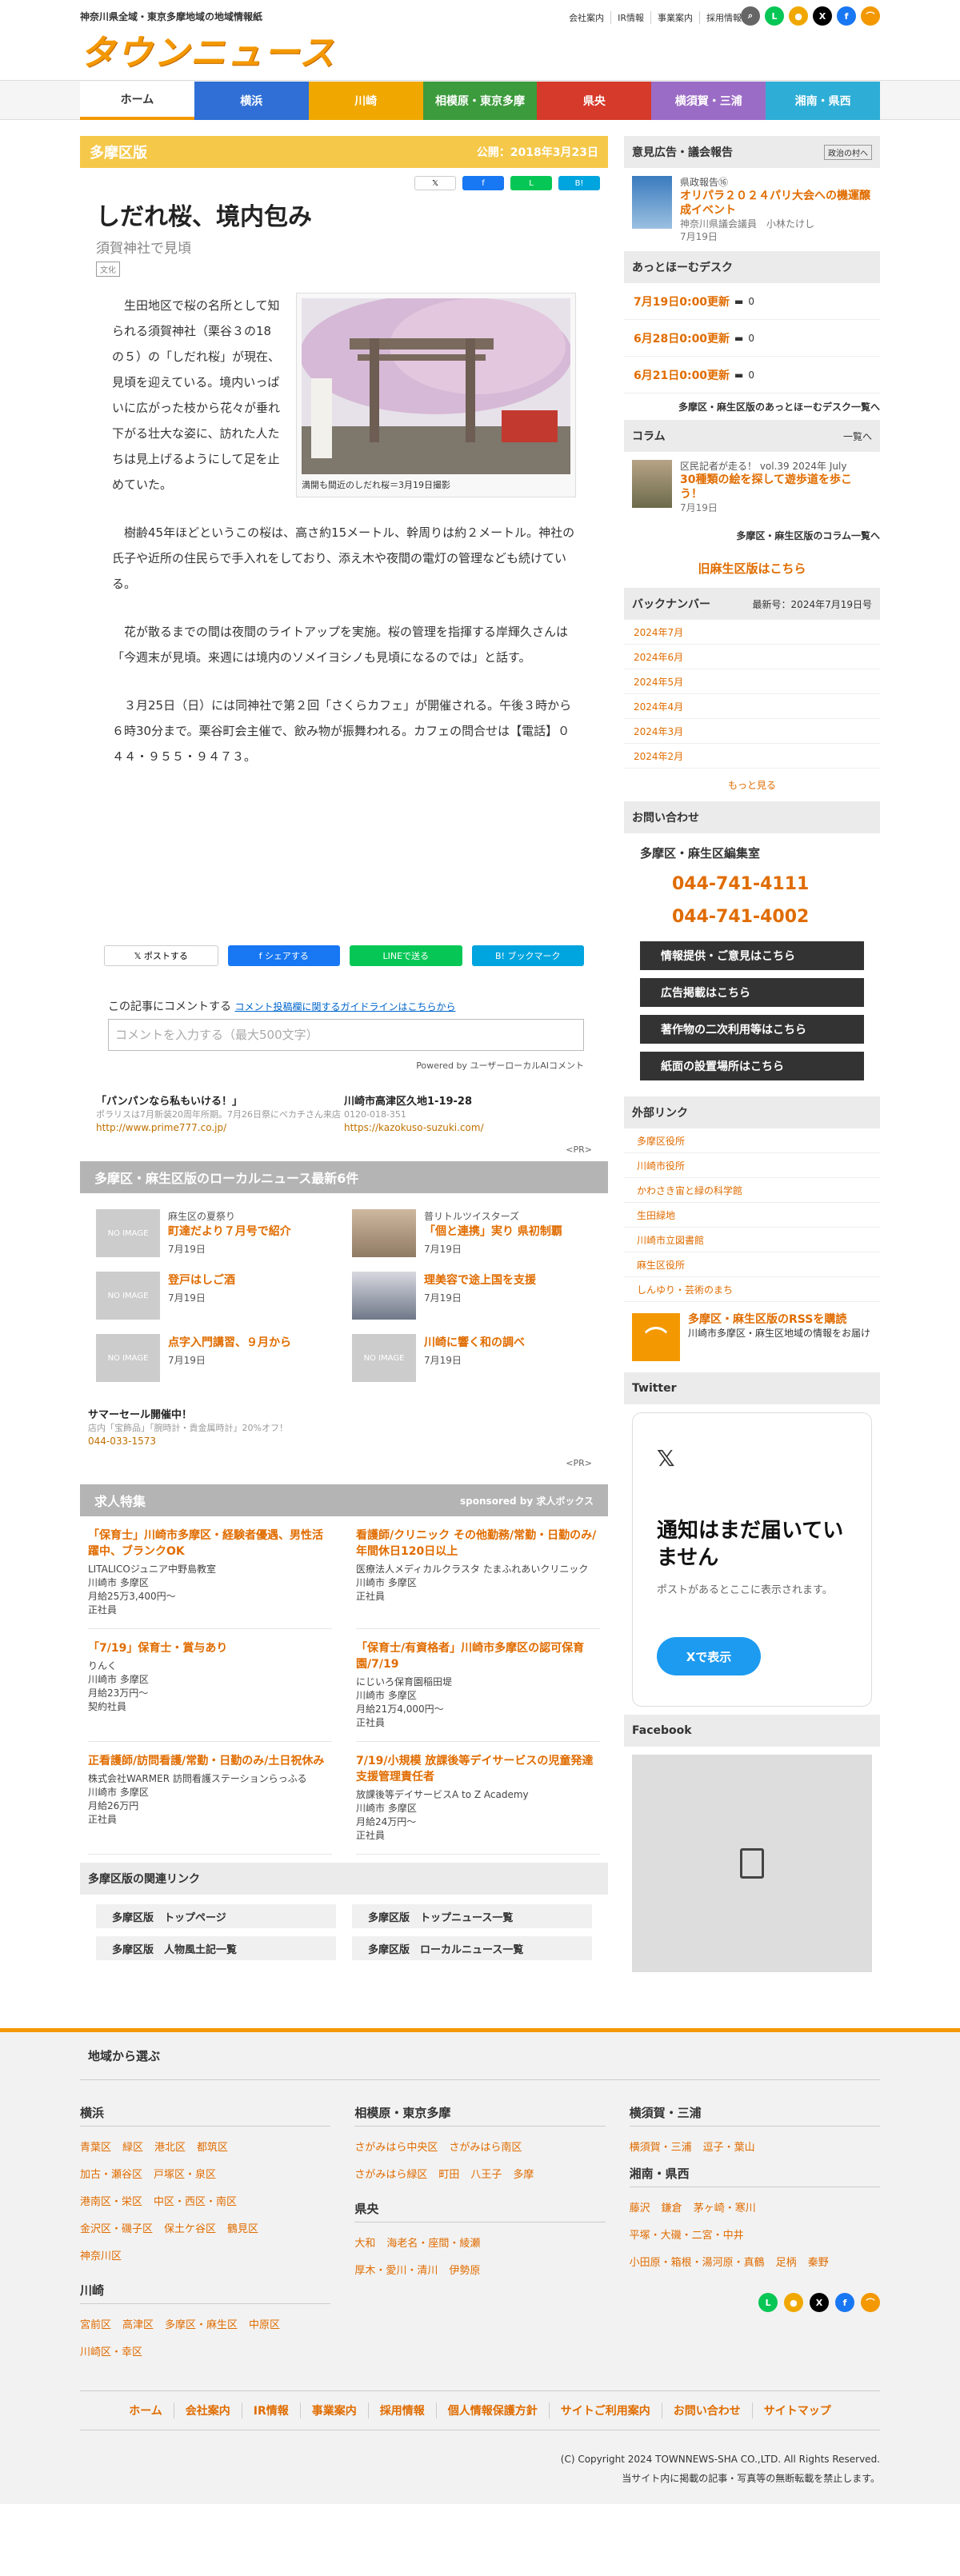 The width and height of the screenshot is (960, 2576). Describe the element at coordinates (185, 2175) in the screenshot. I see `area-link: 戸塚区・泉区` at that location.